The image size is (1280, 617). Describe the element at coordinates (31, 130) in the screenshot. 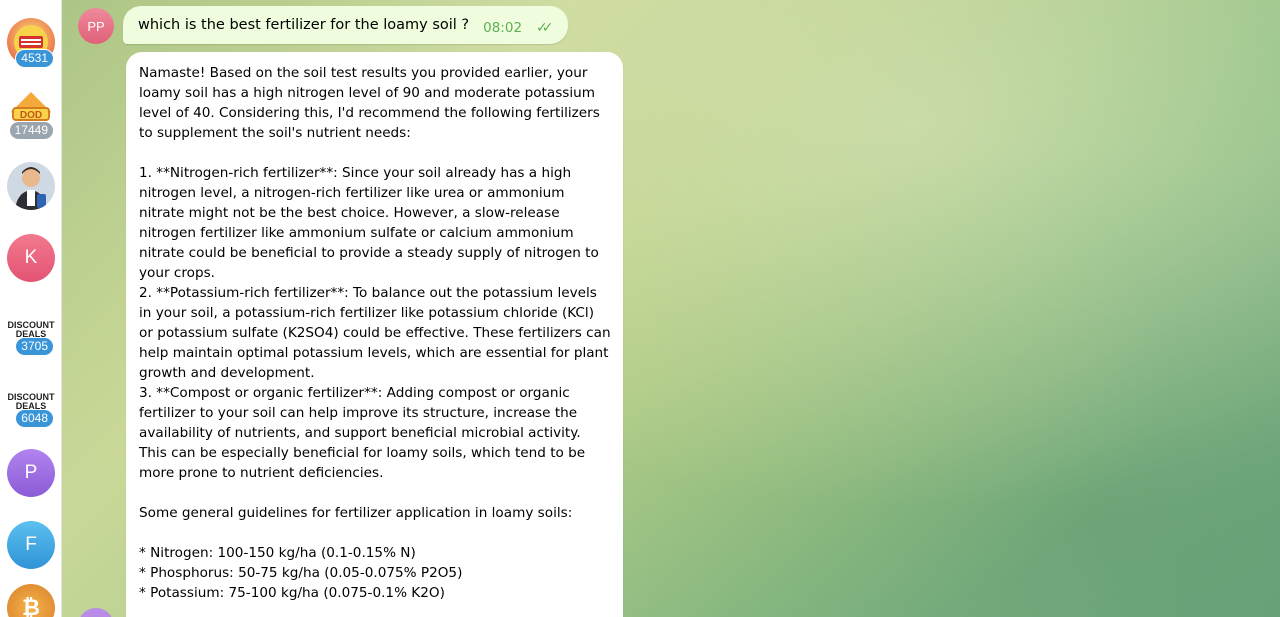

I see `unread-badge: 17449` at that location.